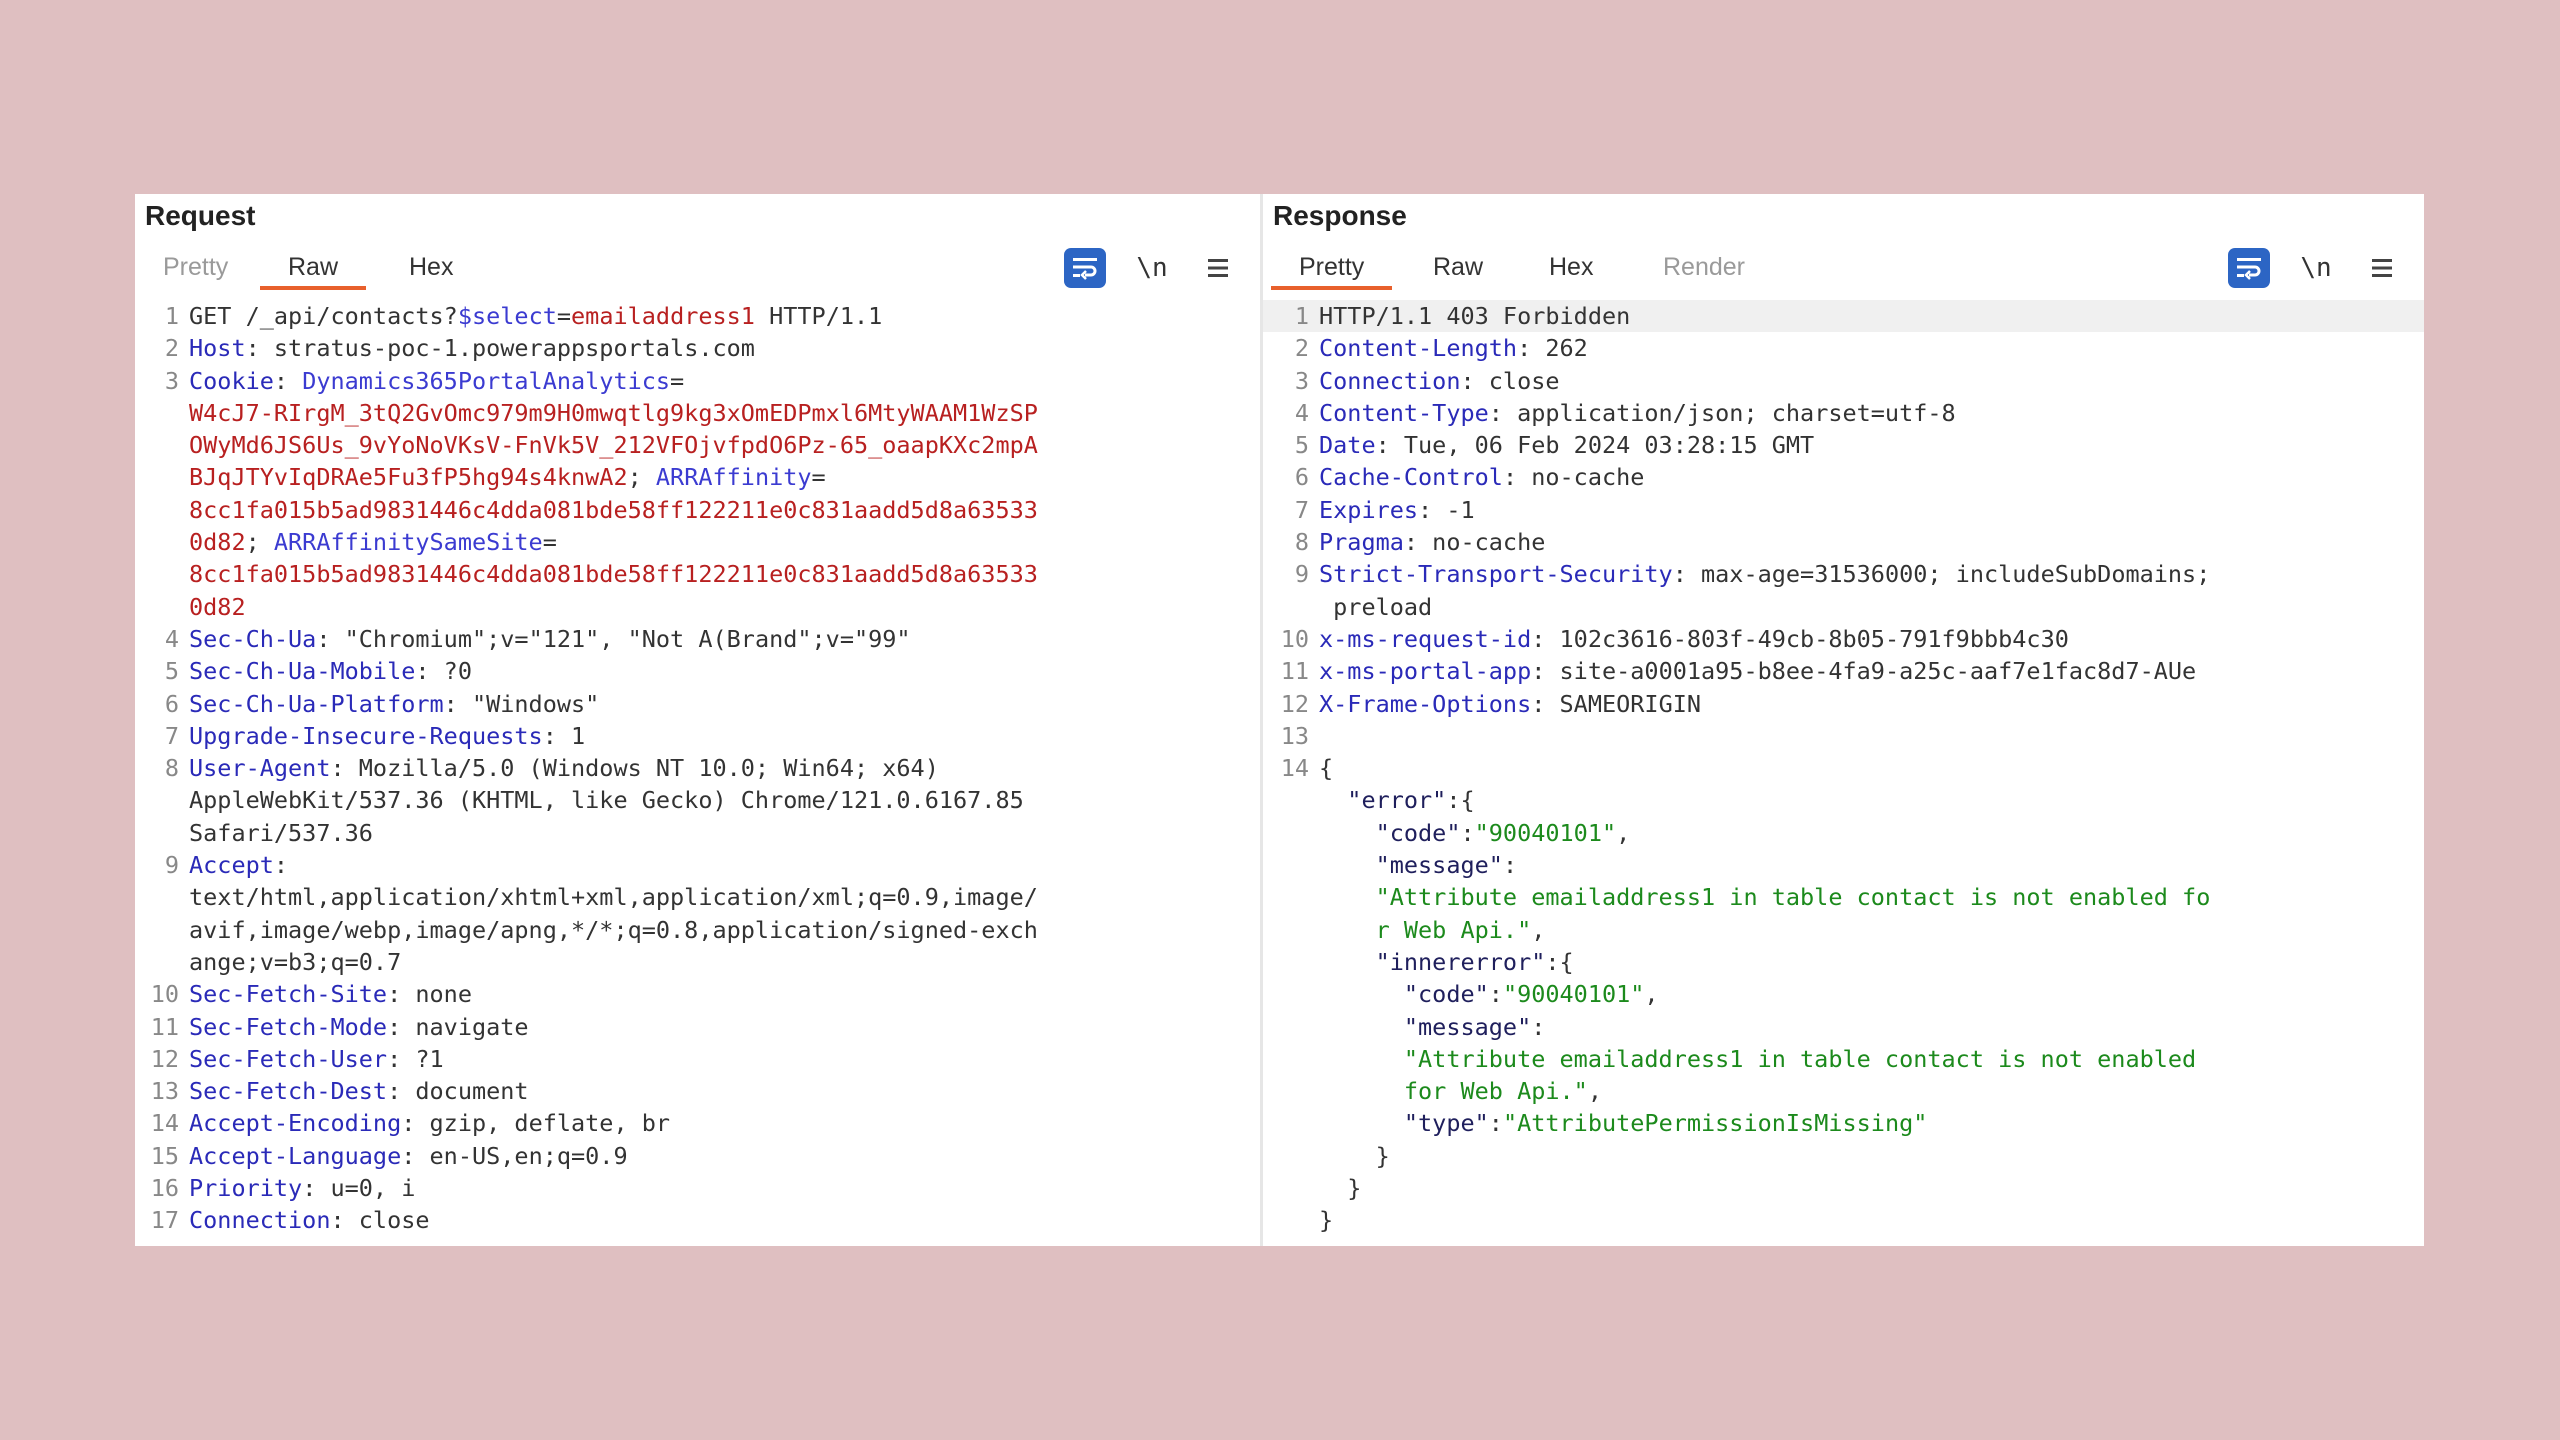 The width and height of the screenshot is (2560, 1440). I want to click on response-menu-button, so click(2382, 268).